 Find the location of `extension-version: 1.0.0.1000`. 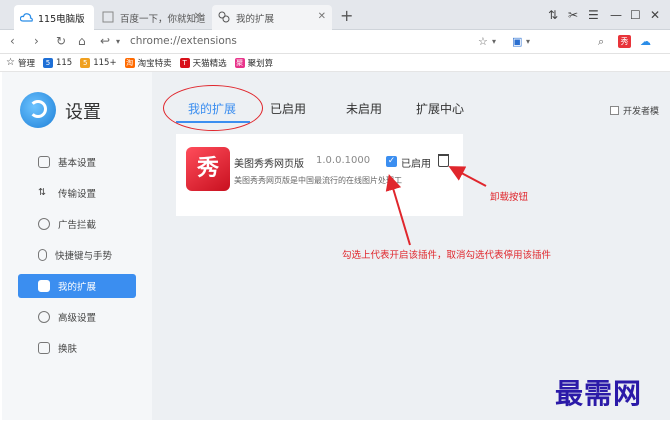

extension-version: 1.0.0.1000 is located at coordinates (343, 160).